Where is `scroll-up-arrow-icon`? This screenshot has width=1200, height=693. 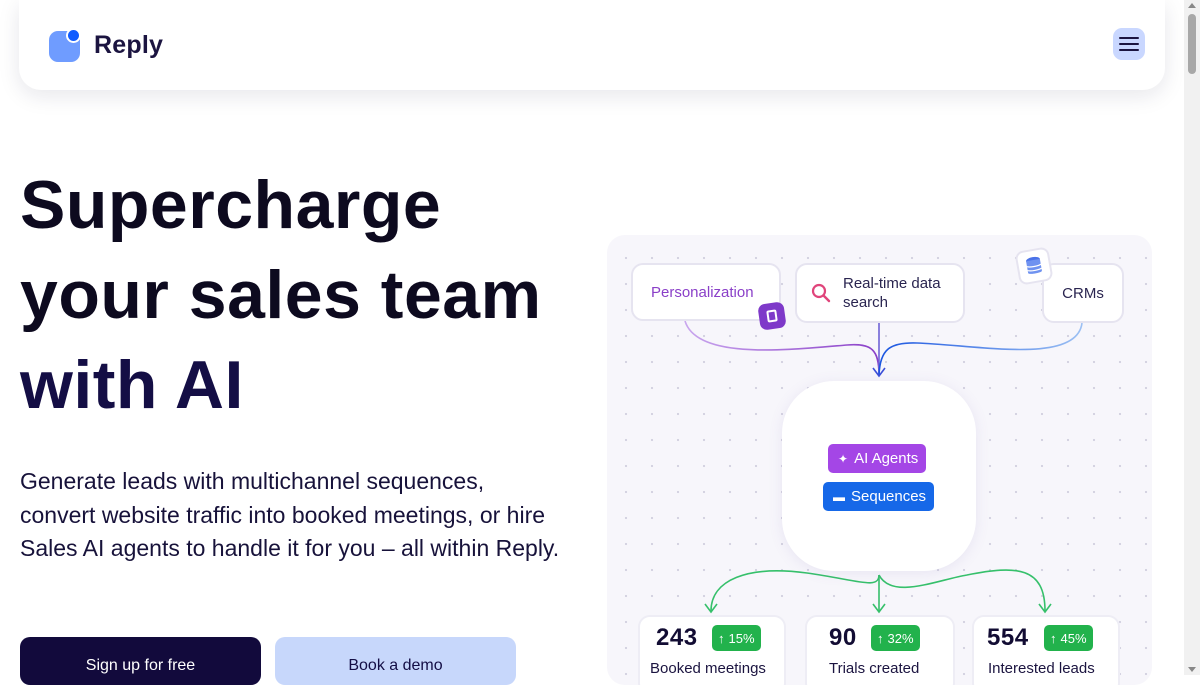 scroll-up-arrow-icon is located at coordinates (1192, 5).